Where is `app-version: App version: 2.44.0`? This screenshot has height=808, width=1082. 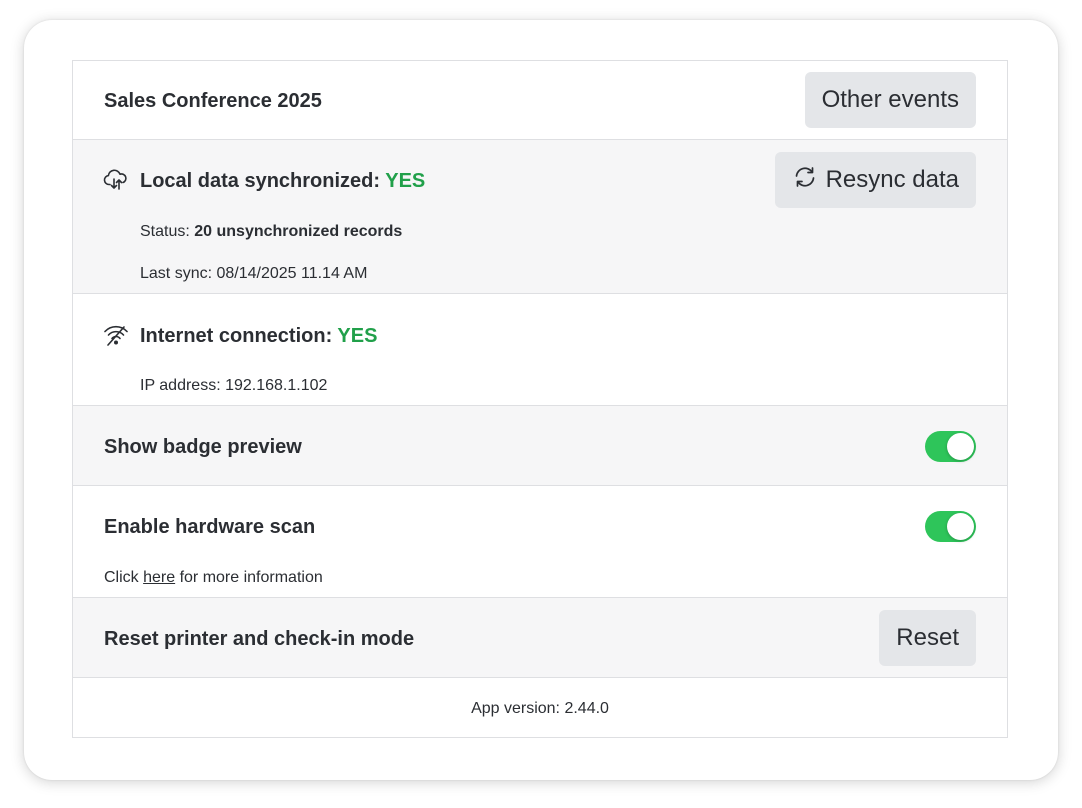 app-version: App version: 2.44.0 is located at coordinates (540, 708).